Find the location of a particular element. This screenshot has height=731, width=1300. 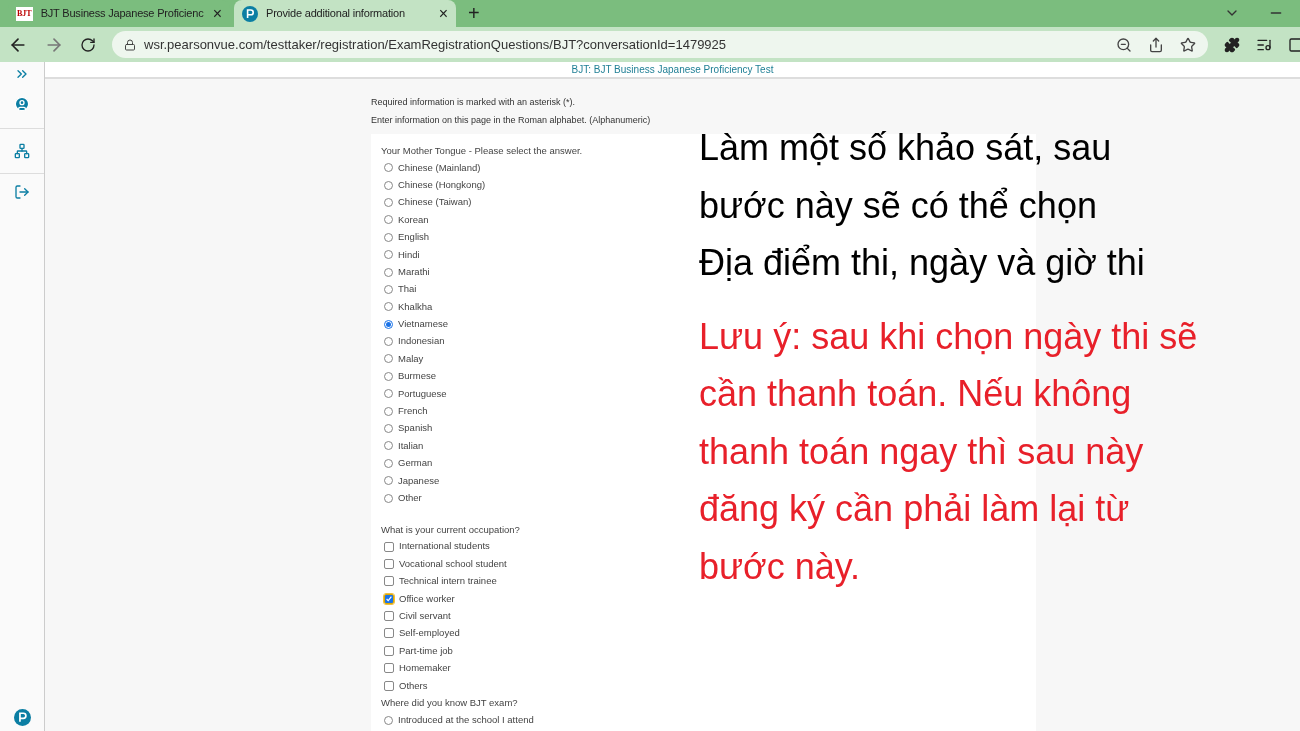

option-label: Chinese (Mainland) is located at coordinates (439, 167).